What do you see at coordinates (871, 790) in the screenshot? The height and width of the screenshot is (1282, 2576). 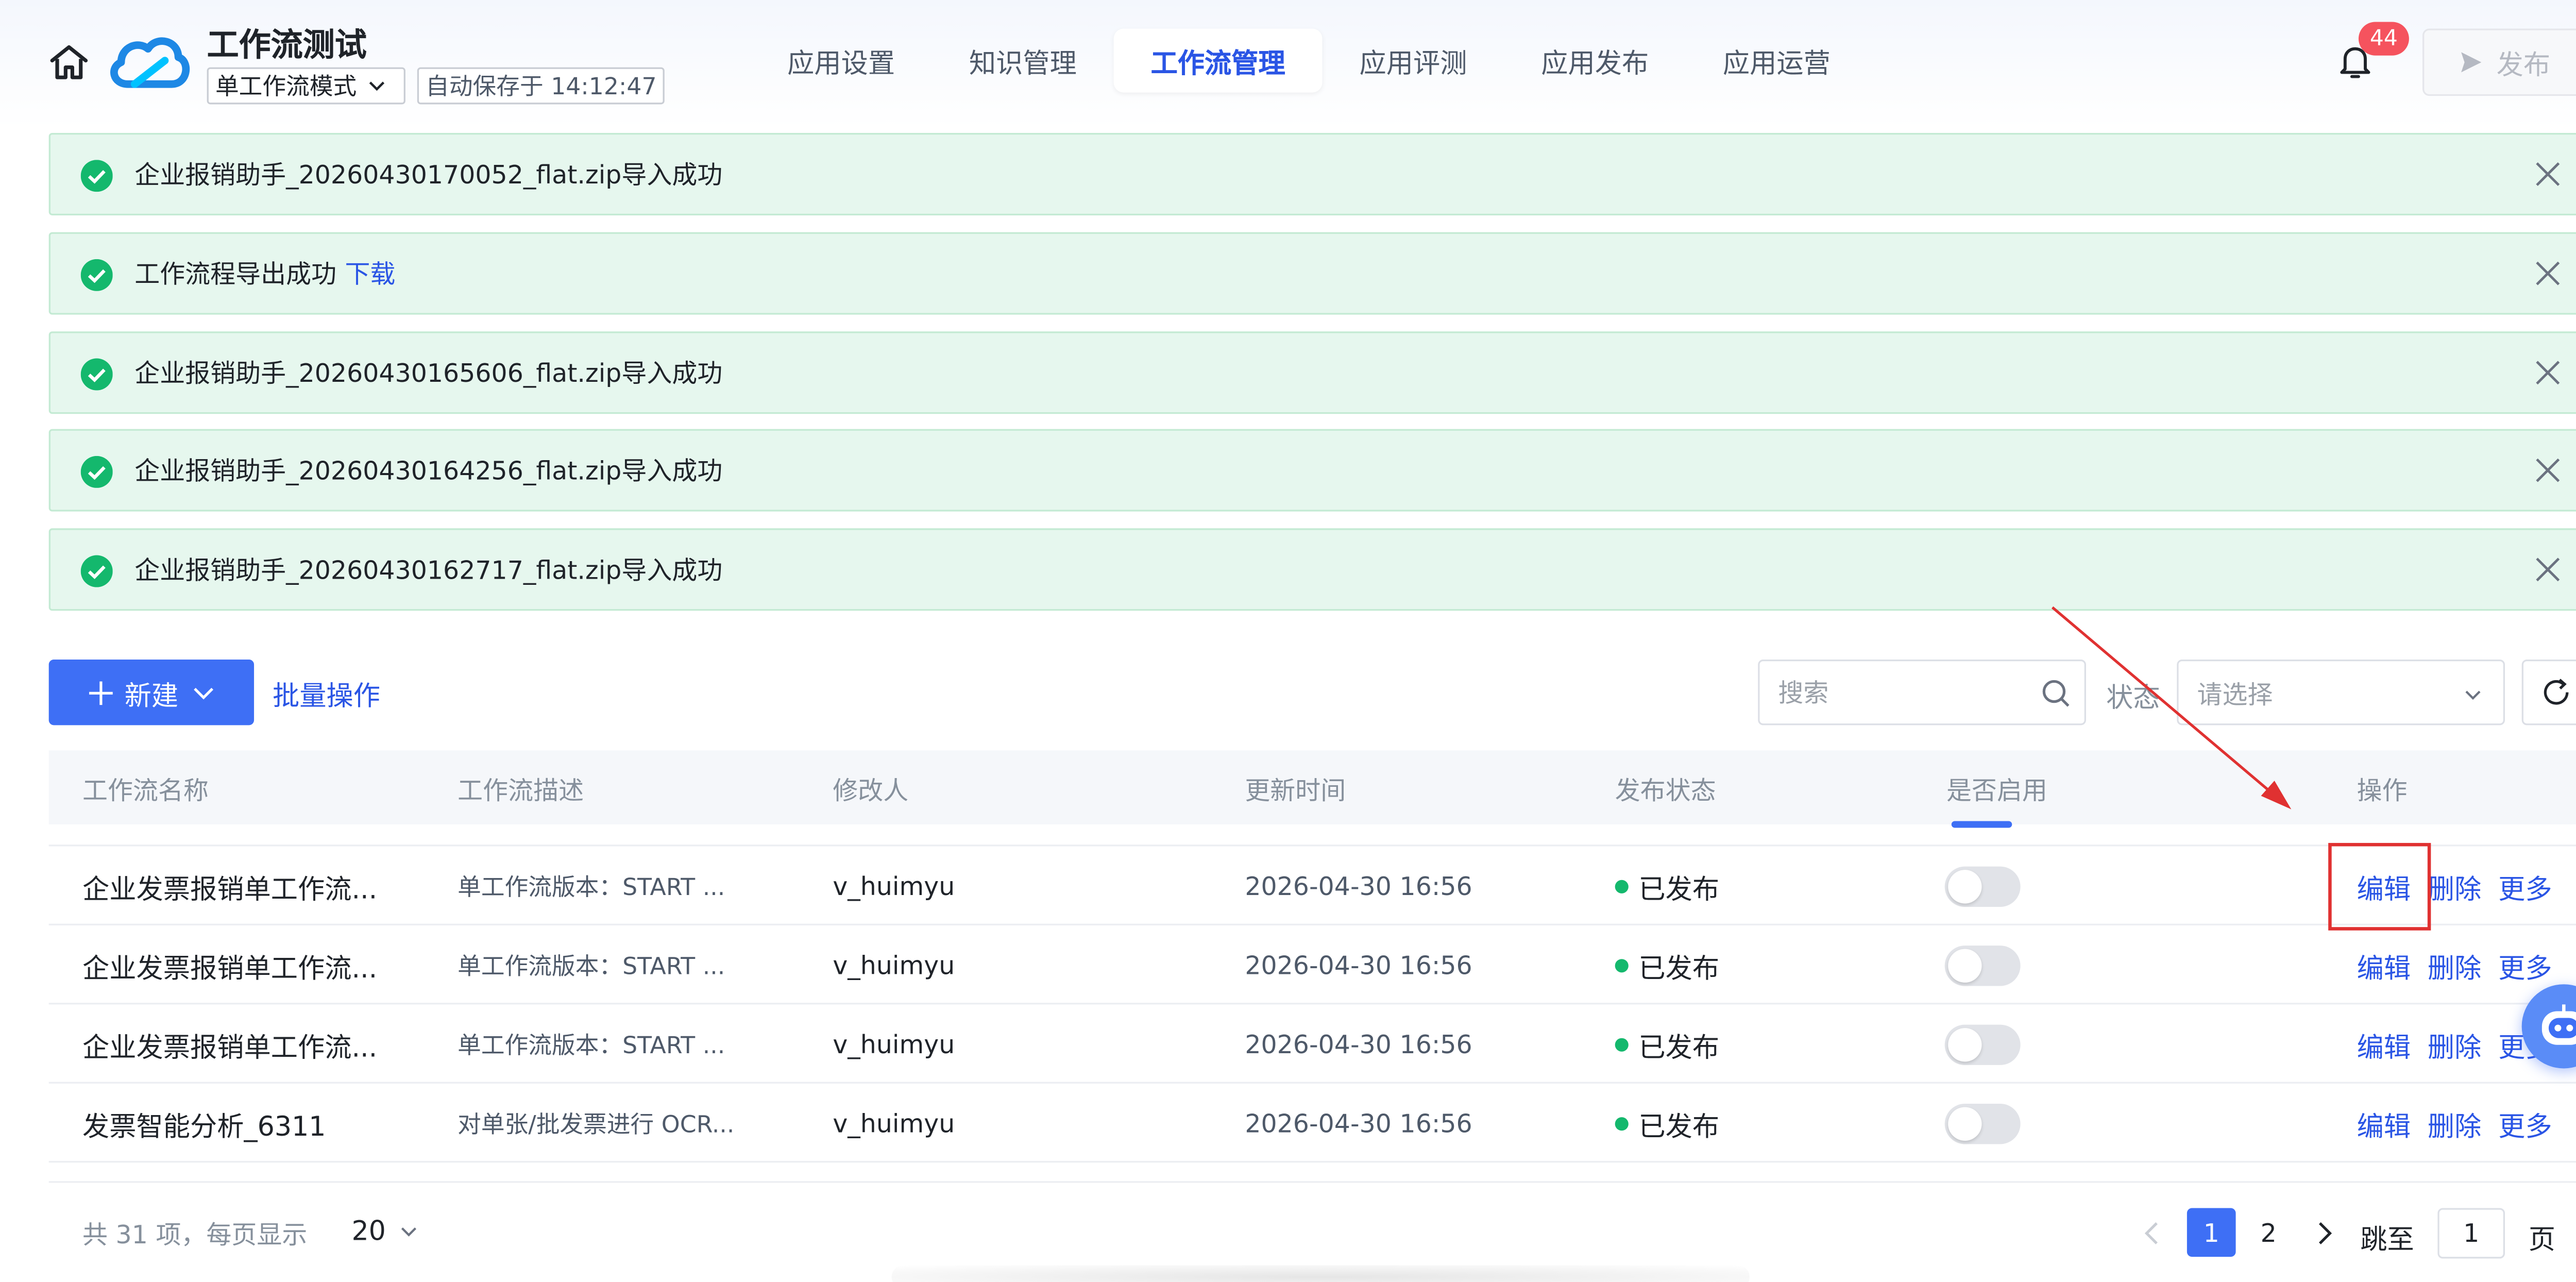 I see `column-header: 修改人` at bounding box center [871, 790].